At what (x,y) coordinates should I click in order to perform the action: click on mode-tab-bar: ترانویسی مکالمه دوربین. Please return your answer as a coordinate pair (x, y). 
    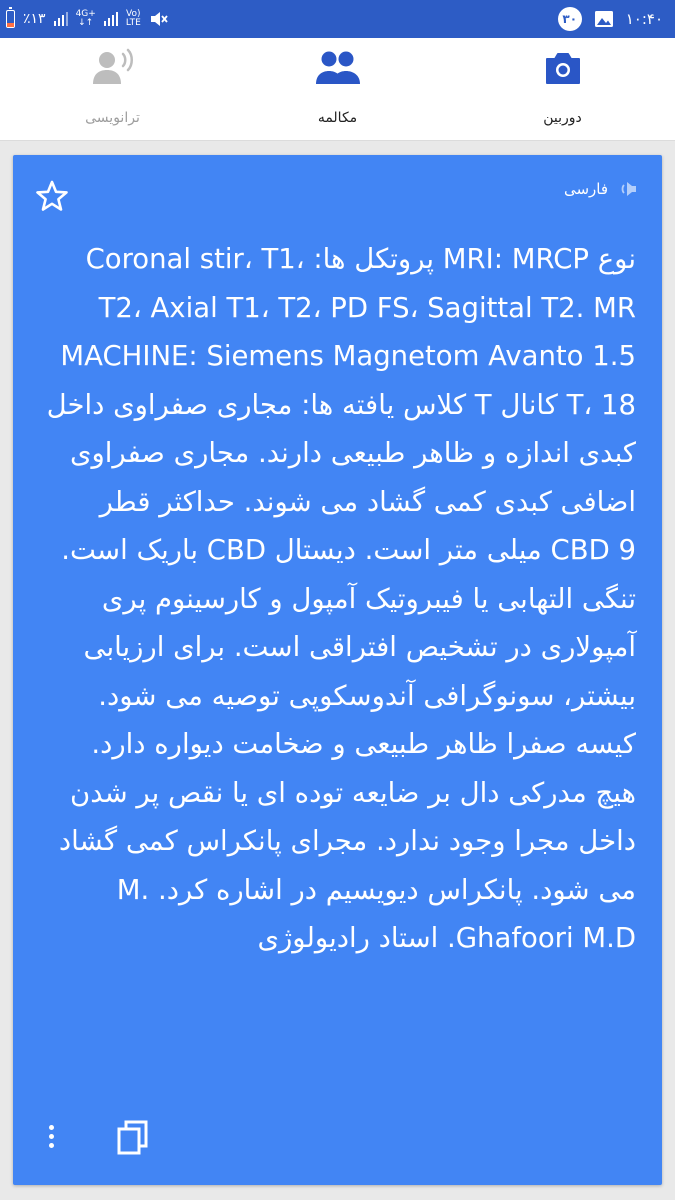
    Looking at the image, I should click on (337, 89).